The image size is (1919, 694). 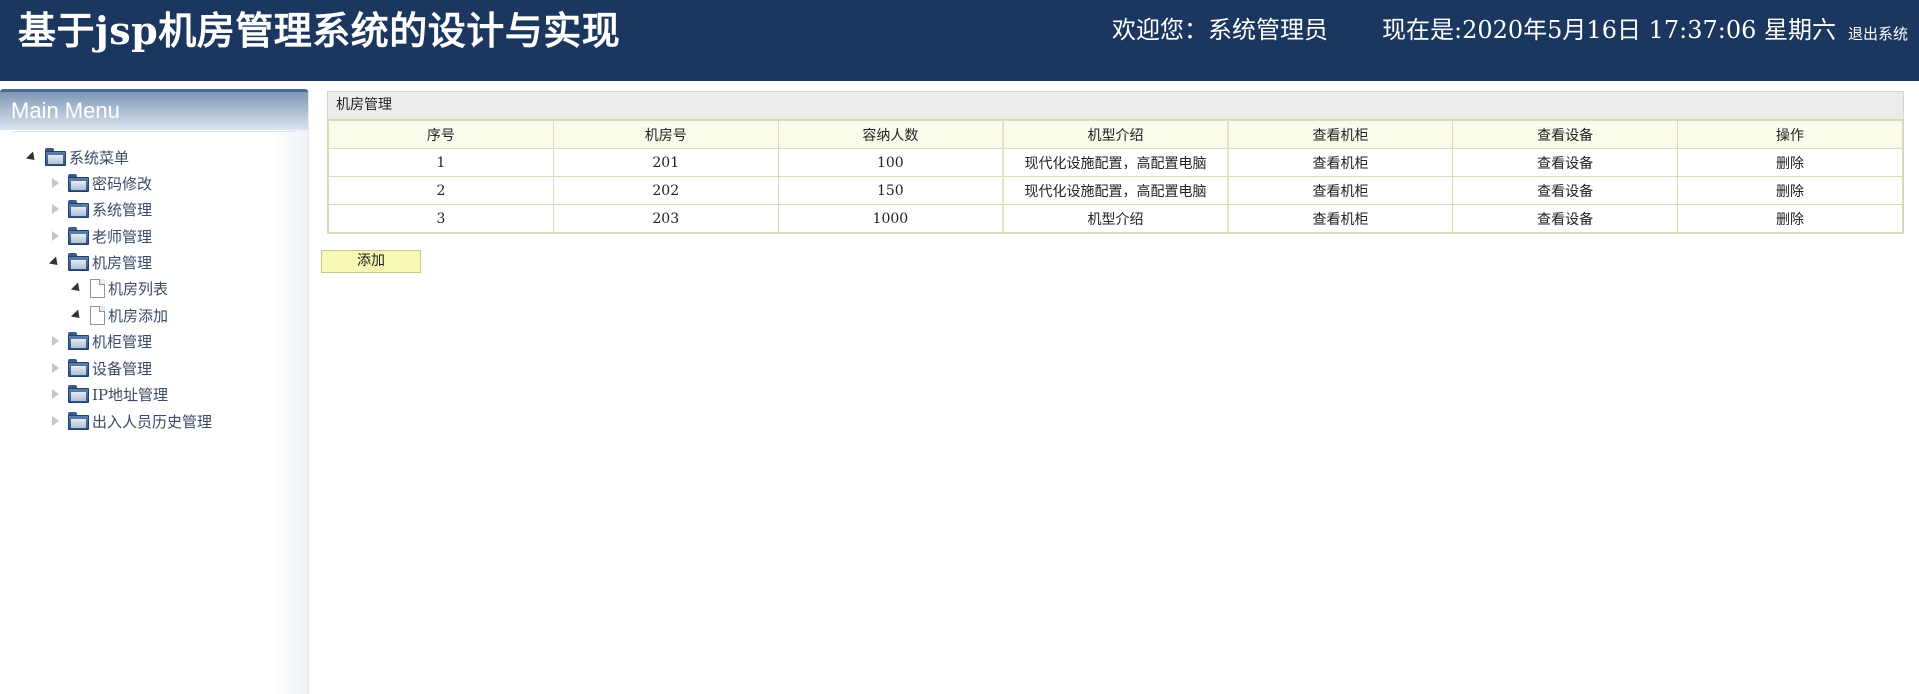 What do you see at coordinates (122, 183) in the screenshot?
I see `sidebar-item-label: 密码修改` at bounding box center [122, 183].